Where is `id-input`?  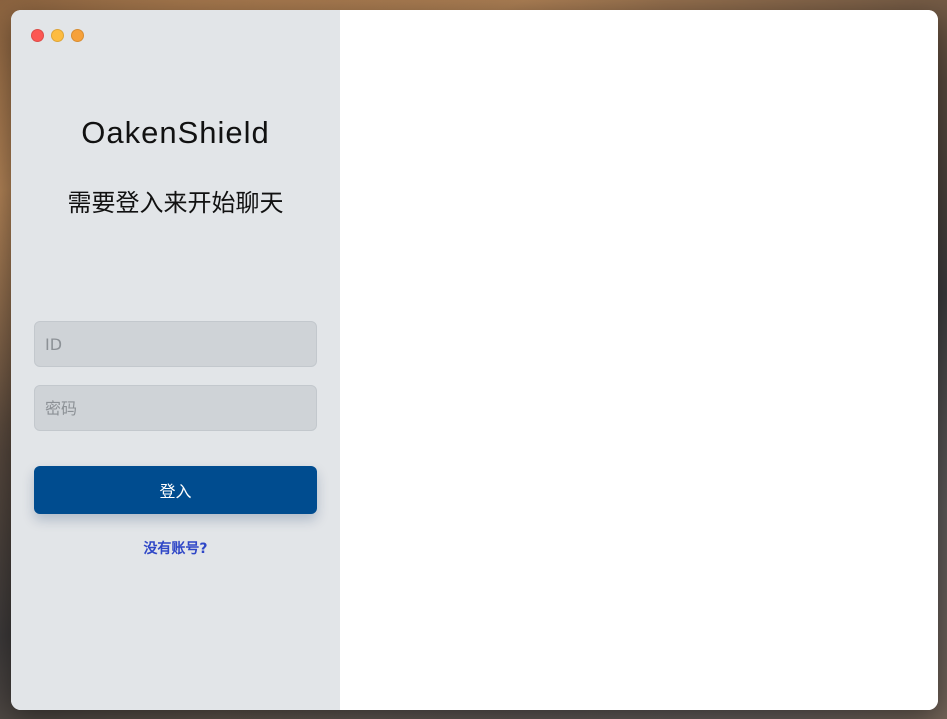 id-input is located at coordinates (175, 344).